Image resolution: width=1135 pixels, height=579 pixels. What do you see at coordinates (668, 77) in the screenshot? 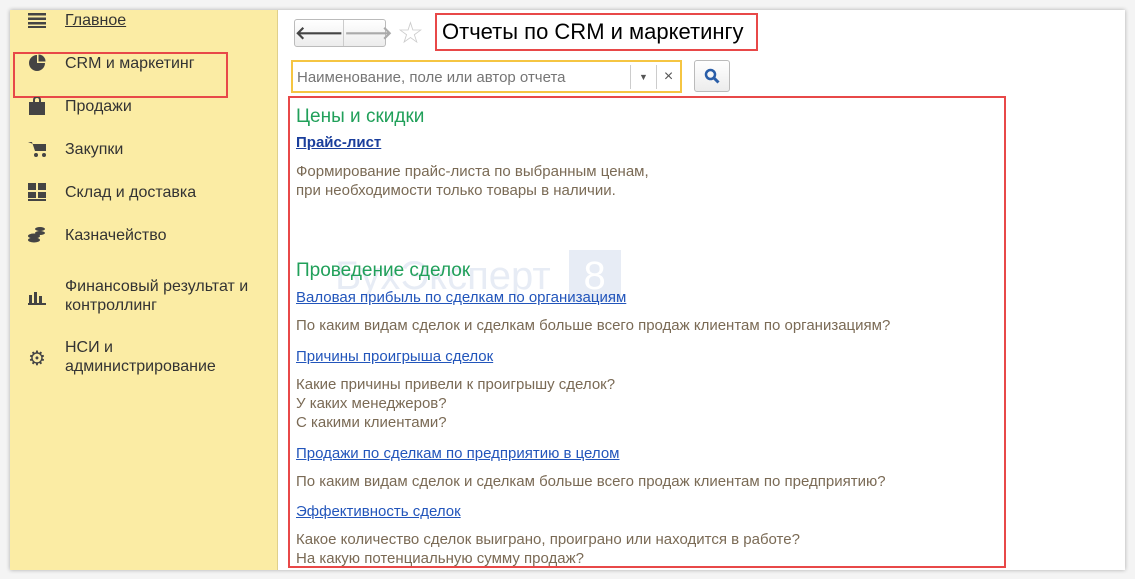
I see `clear-button: ×` at bounding box center [668, 77].